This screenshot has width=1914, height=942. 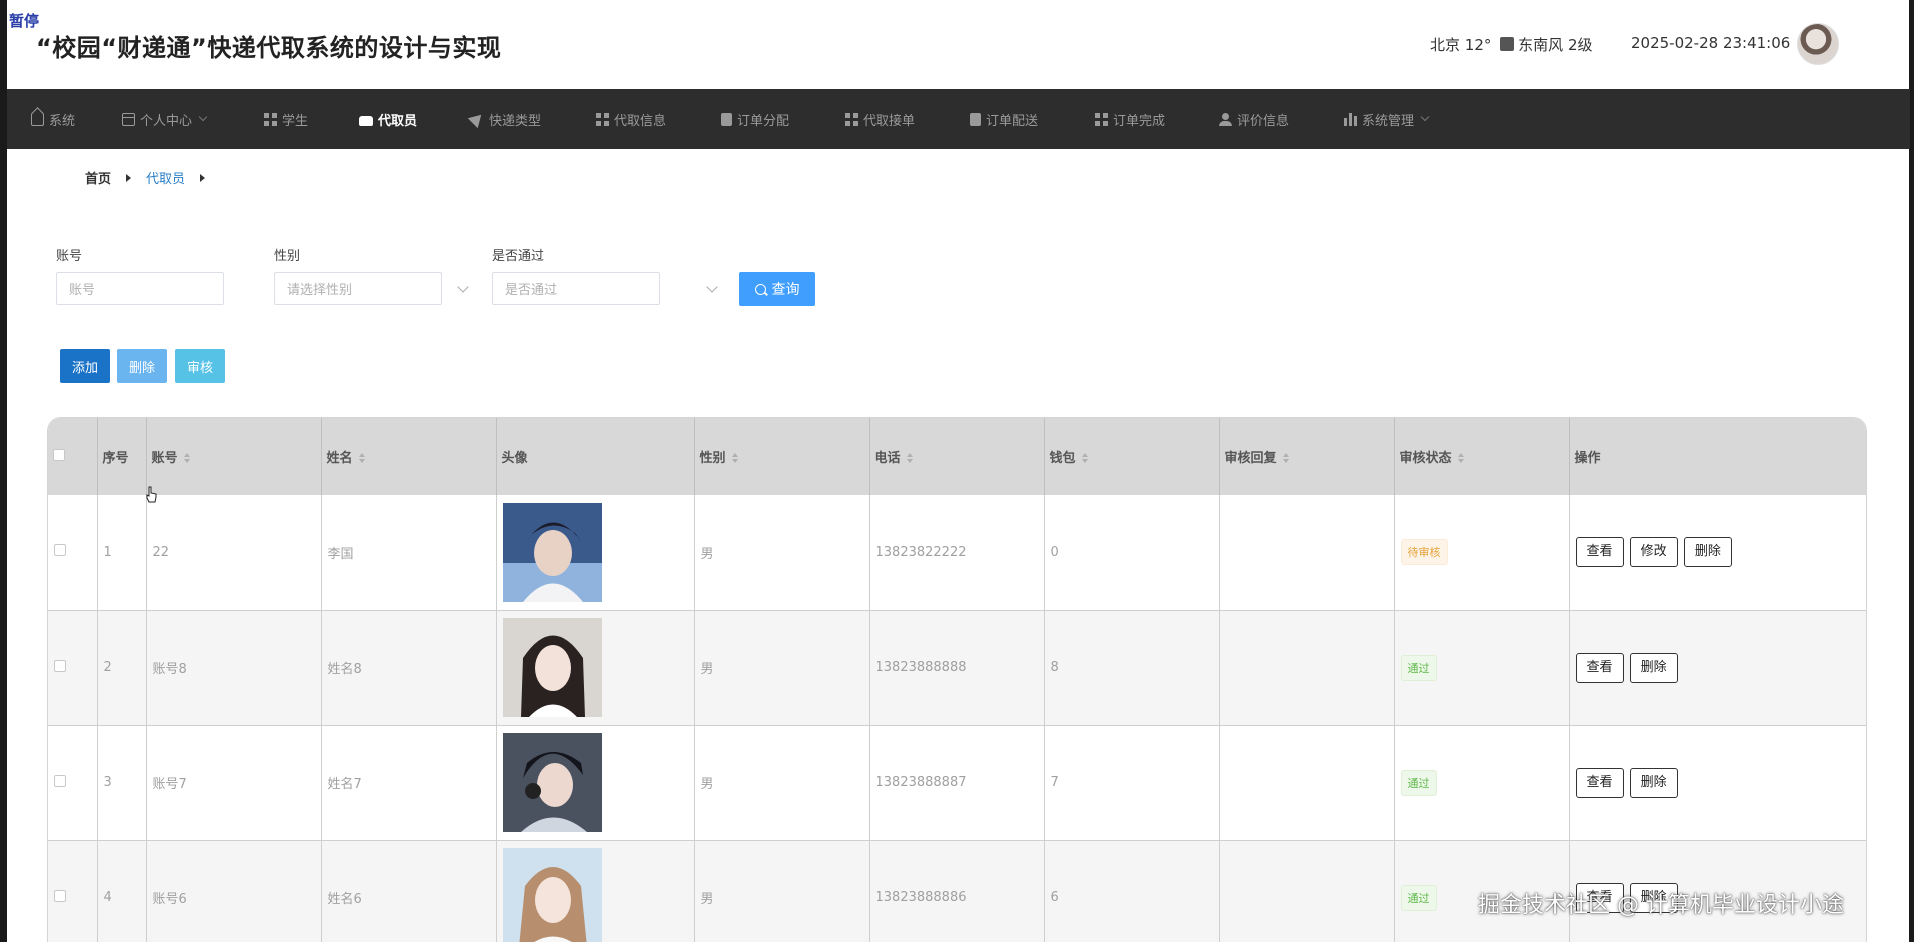 What do you see at coordinates (1139, 121) in the screenshot?
I see `nav-item-label: 订单完成` at bounding box center [1139, 121].